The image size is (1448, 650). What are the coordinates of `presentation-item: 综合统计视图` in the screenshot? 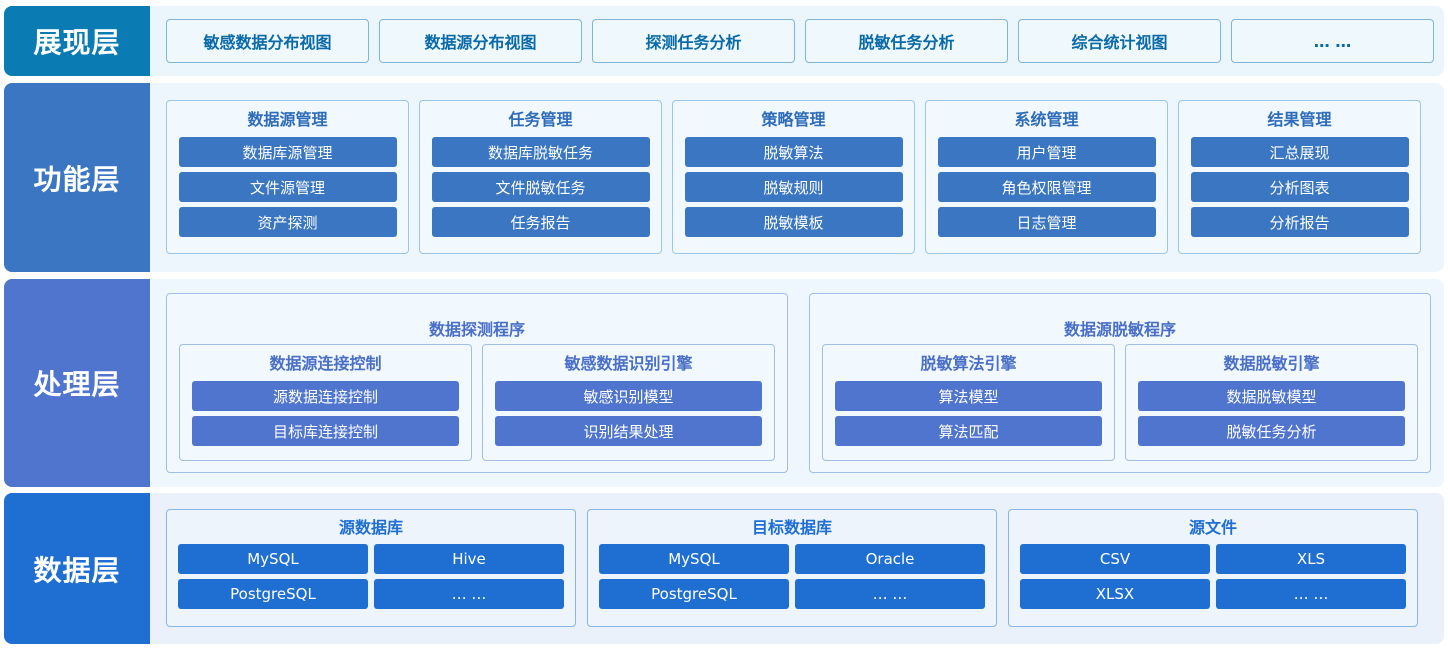 It's located at (1119, 41).